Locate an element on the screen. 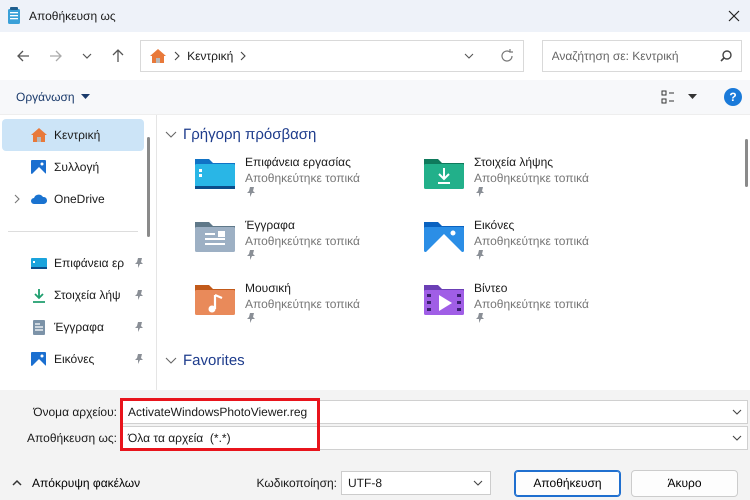 The height and width of the screenshot is (500, 750). folder-name: Βίντεο is located at coordinates (531, 288).